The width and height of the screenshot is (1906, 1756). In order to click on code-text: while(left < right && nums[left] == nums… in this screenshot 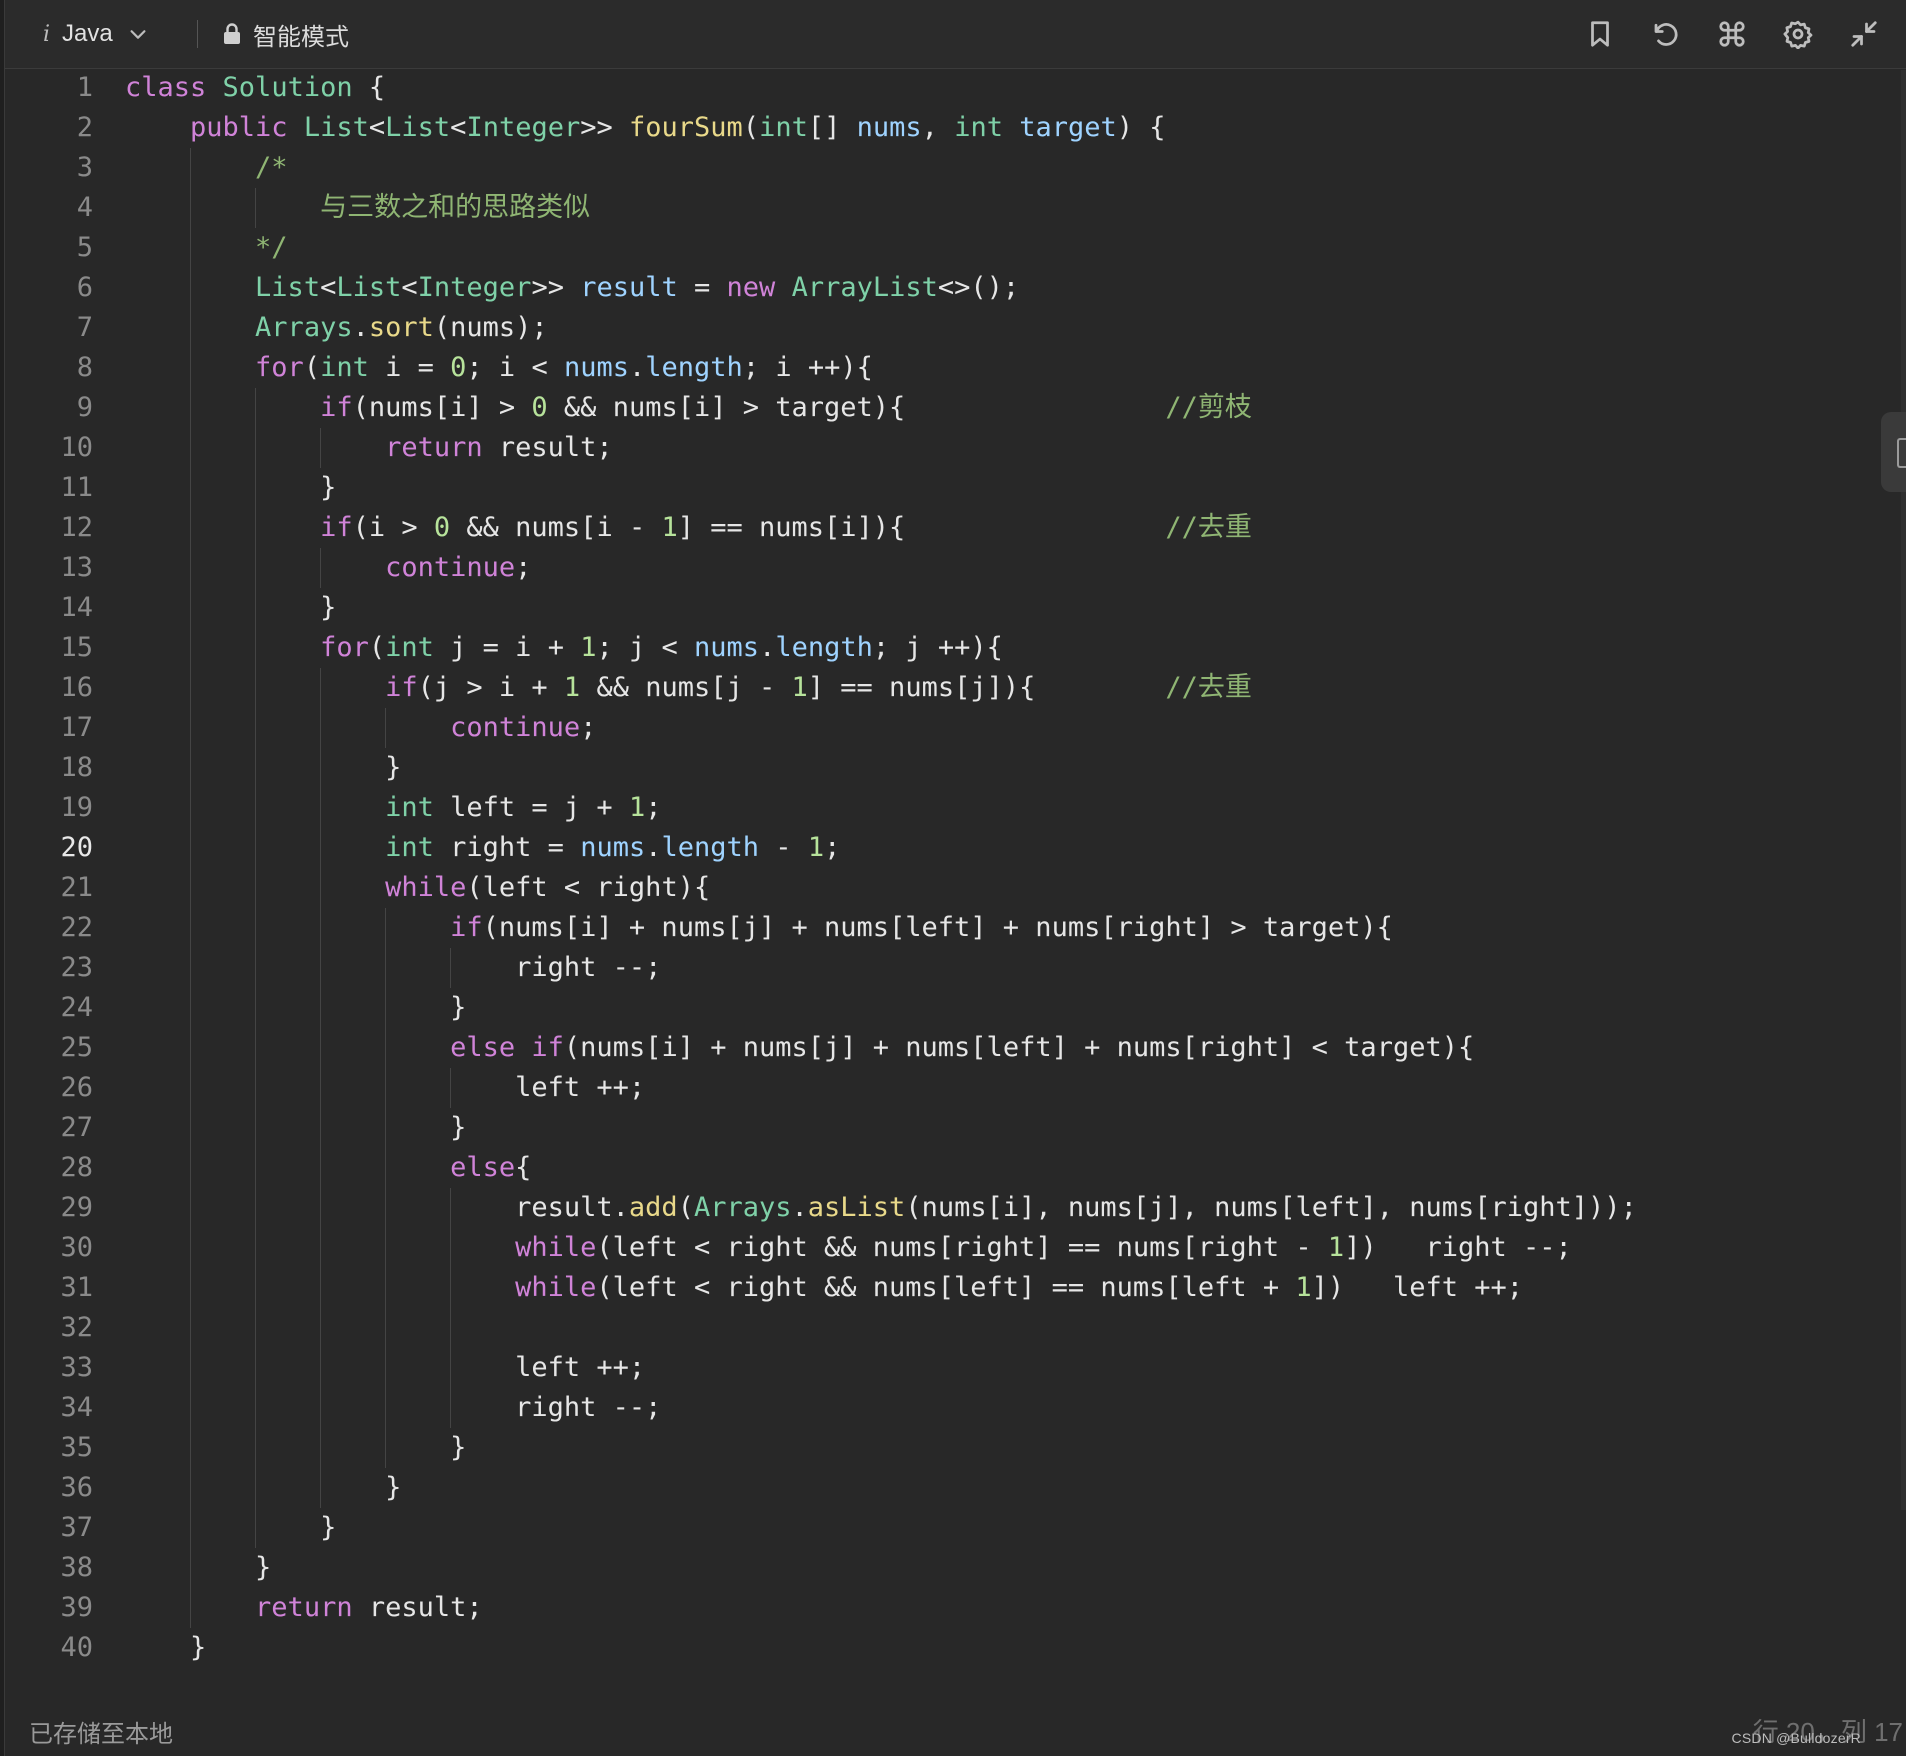, I will do `click(1019, 1287)`.